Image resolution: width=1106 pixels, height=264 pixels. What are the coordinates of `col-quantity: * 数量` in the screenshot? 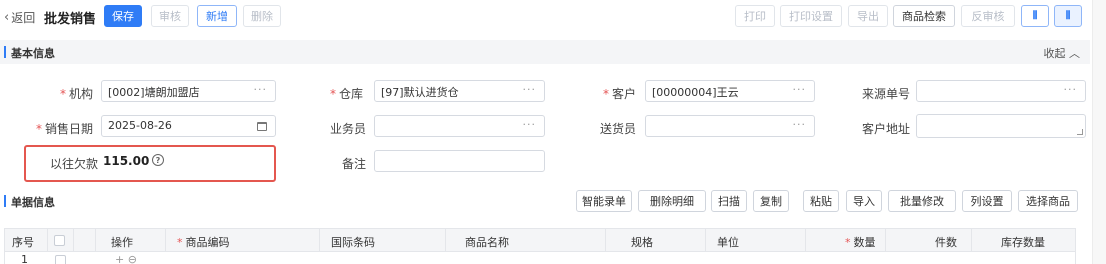 It's located at (860, 242).